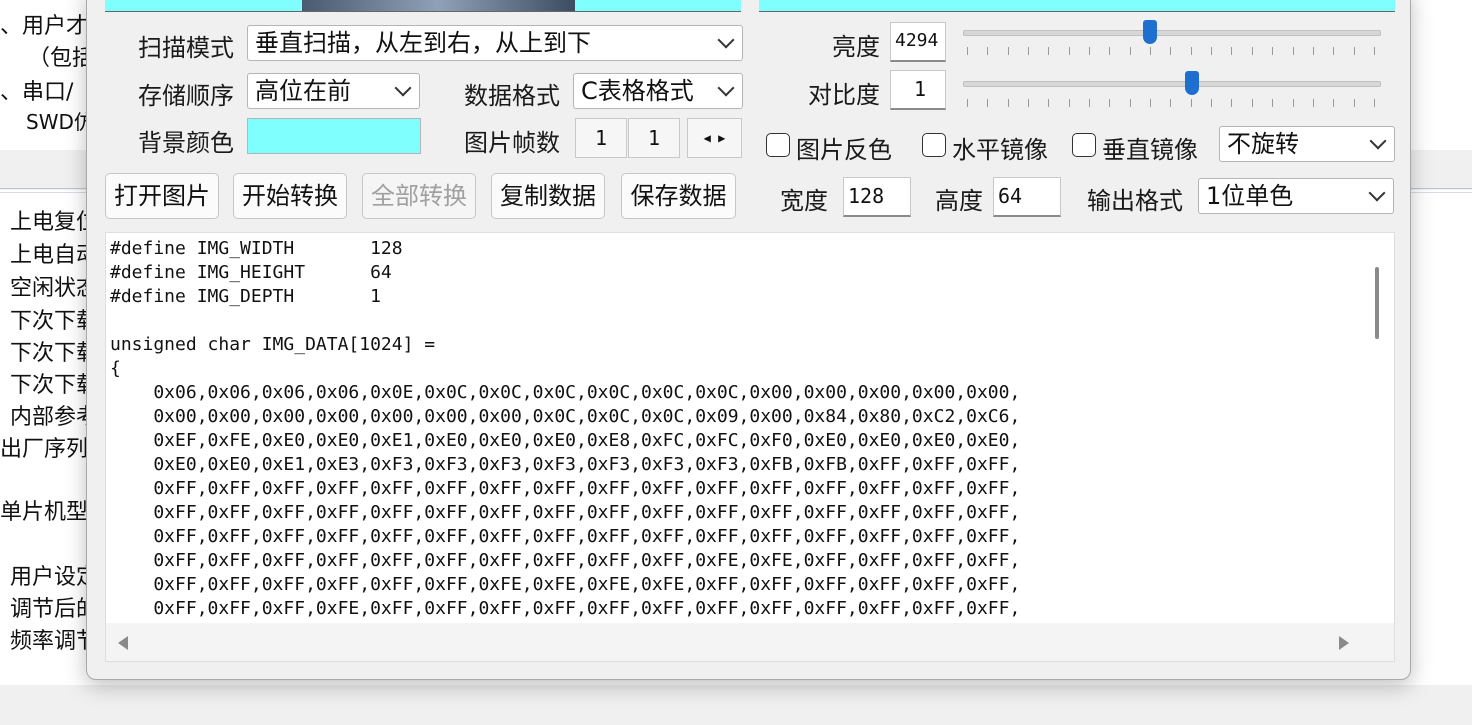 The image size is (1472, 725). I want to click on brightness-label: 亮度, so click(856, 47).